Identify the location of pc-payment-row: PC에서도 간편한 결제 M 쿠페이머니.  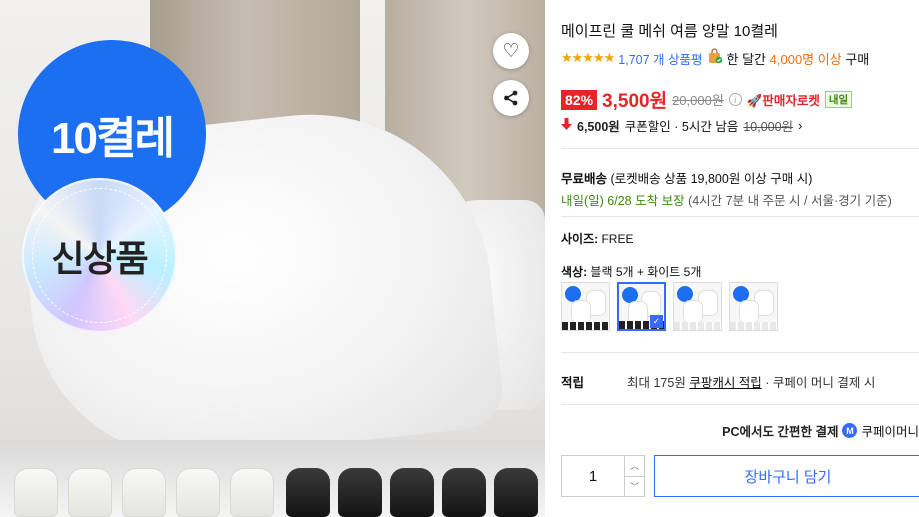
(740, 430).